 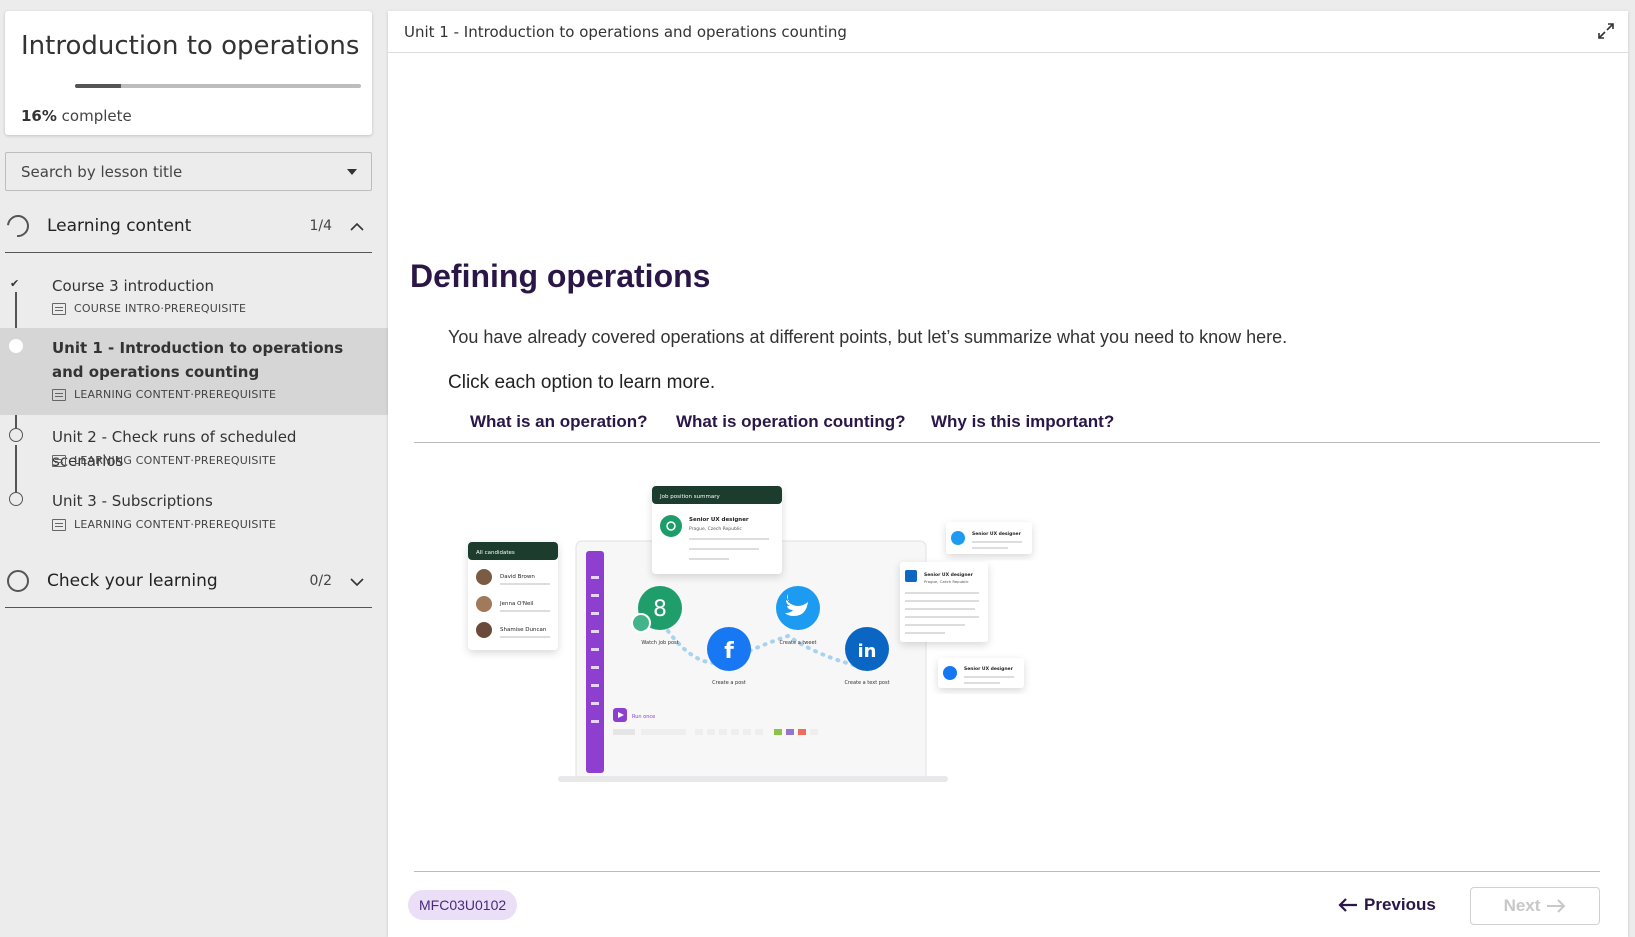 What do you see at coordinates (659, 643) in the screenshot?
I see `module-label: Watch job post` at bounding box center [659, 643].